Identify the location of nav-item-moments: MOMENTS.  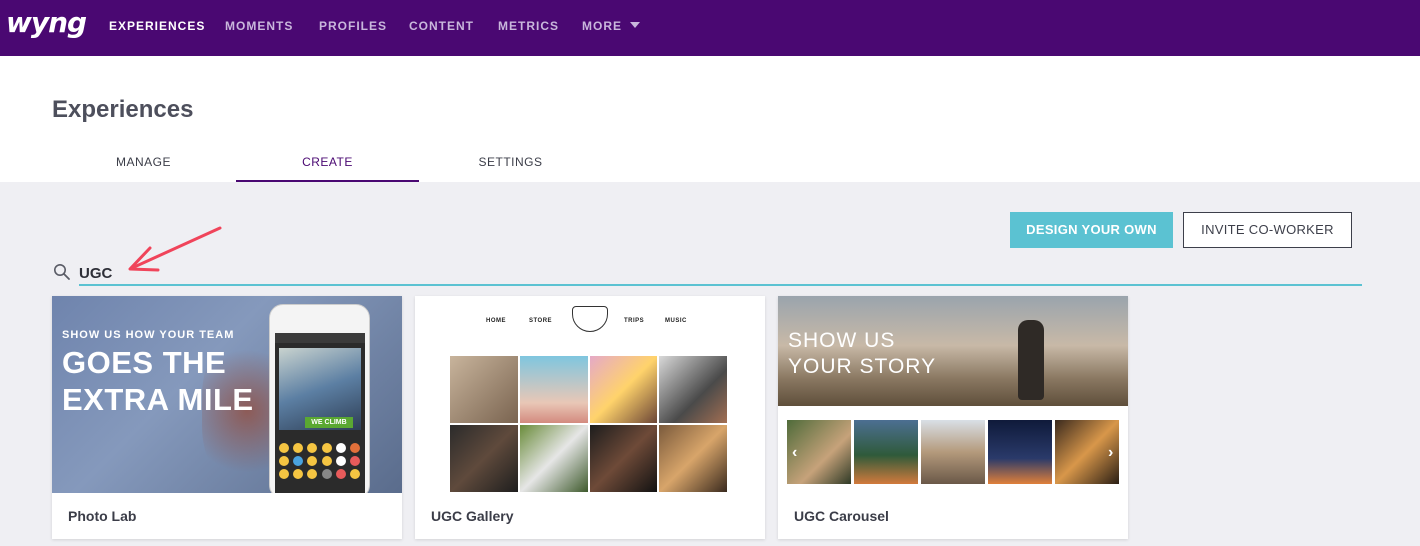
(259, 26).